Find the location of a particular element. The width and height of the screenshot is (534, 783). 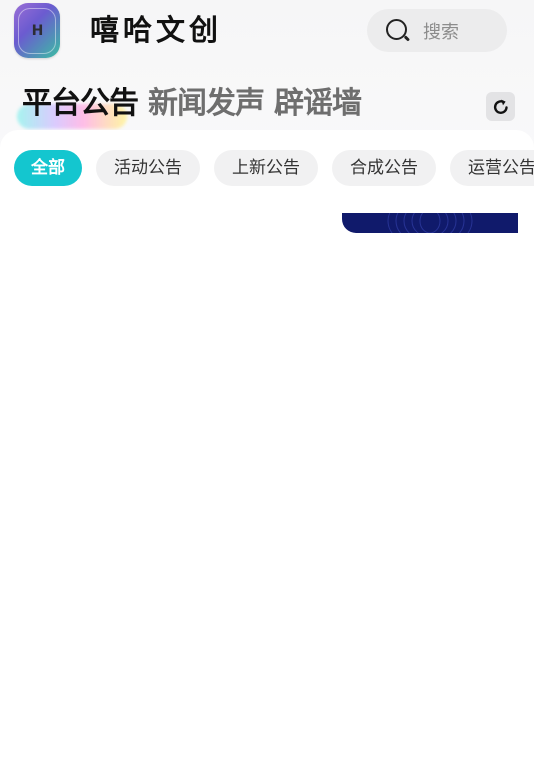

chip-new-release: 上新公告 is located at coordinates (266, 168).